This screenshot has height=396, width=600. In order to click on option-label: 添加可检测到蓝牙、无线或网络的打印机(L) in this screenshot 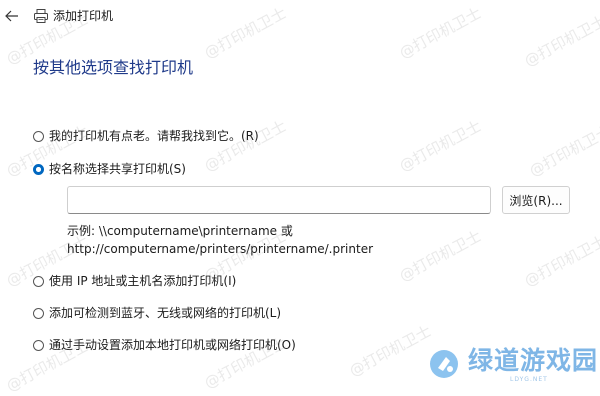, I will do `click(165, 313)`.